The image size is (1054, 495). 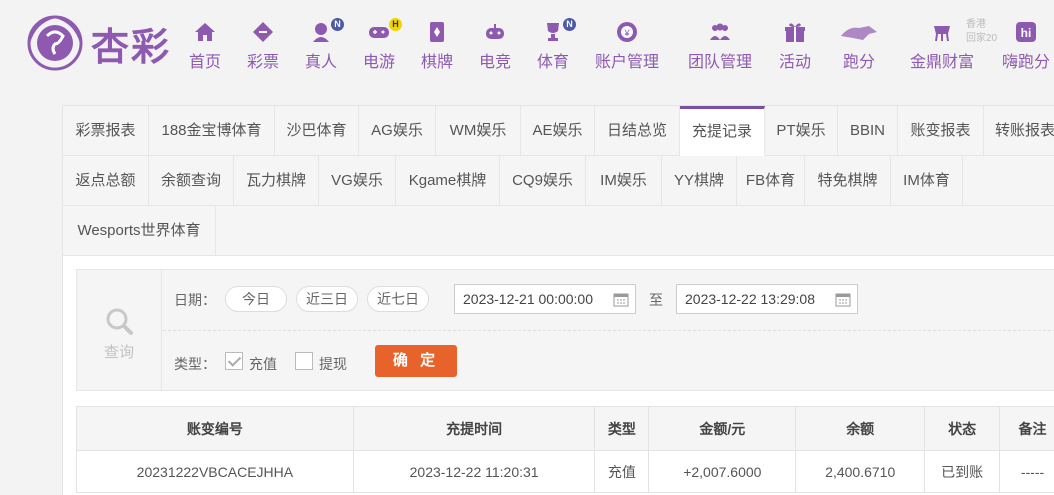 What do you see at coordinates (474, 471) in the screenshot?
I see `cell-time: 2023-12-22 11:20:31` at bounding box center [474, 471].